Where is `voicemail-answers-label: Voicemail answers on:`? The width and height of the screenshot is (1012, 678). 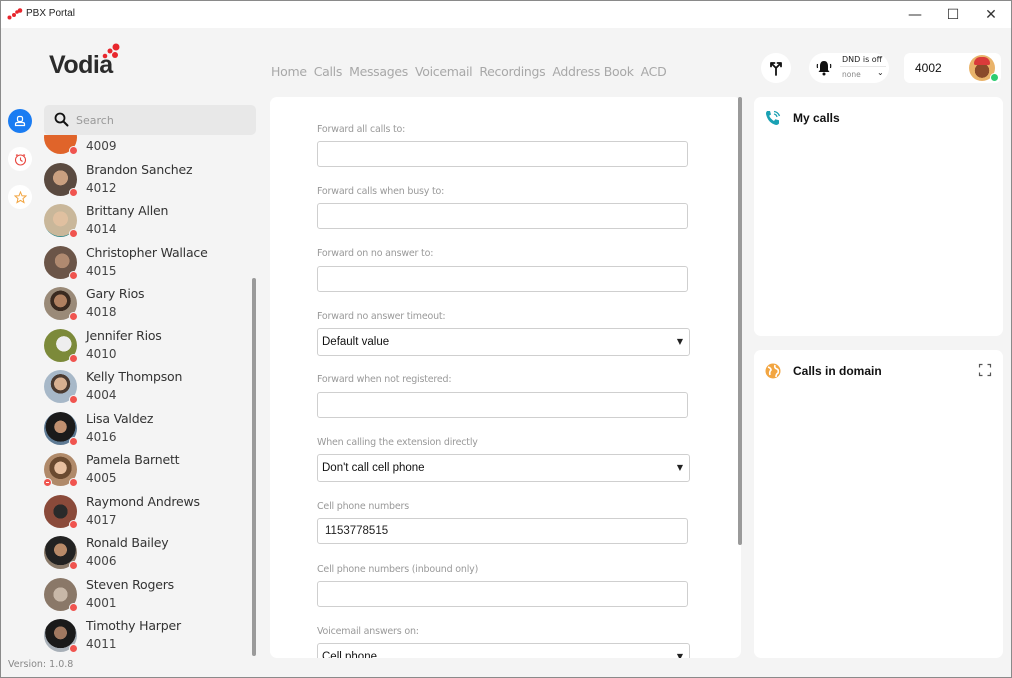
voicemail-answers-label: Voicemail answers on: is located at coordinates (368, 631).